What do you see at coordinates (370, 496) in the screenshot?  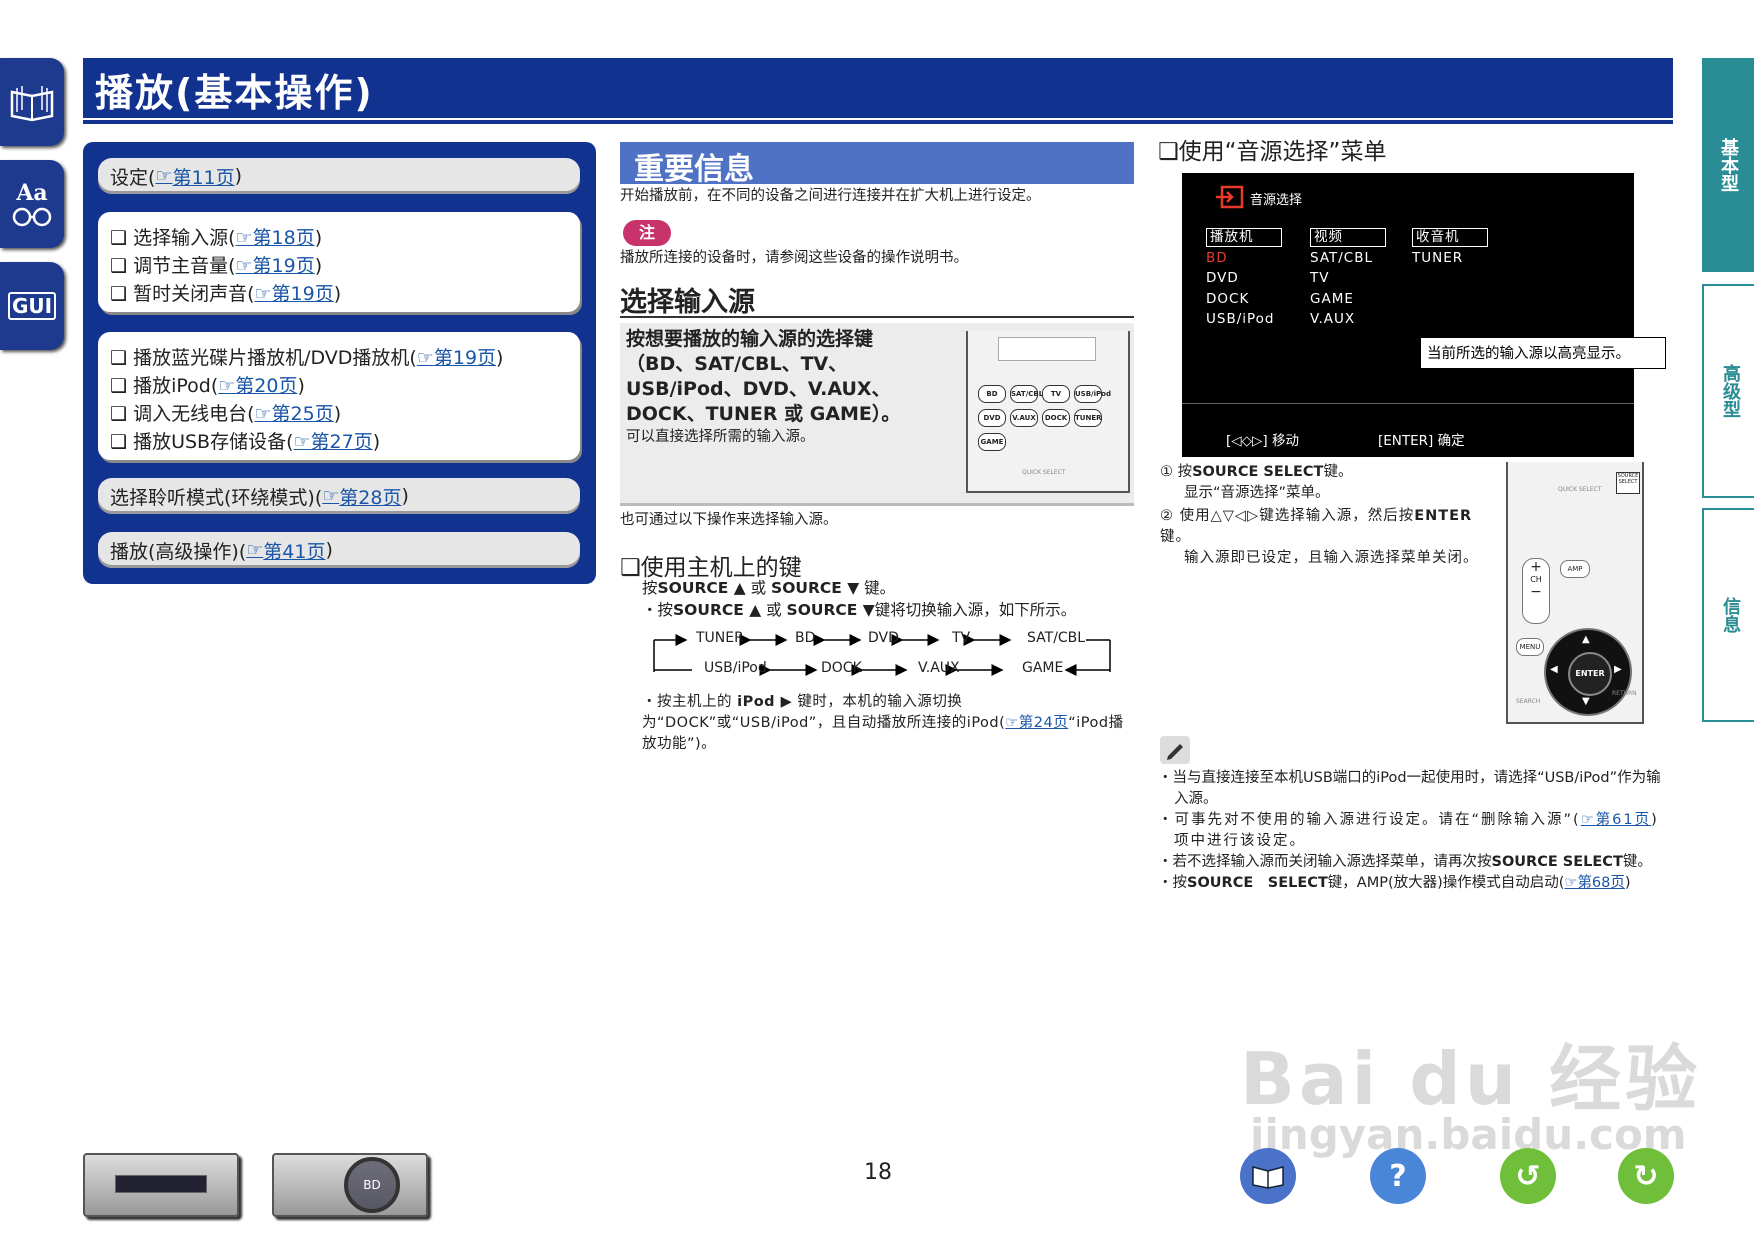 I see `nav-surround-ref: 第28页` at bounding box center [370, 496].